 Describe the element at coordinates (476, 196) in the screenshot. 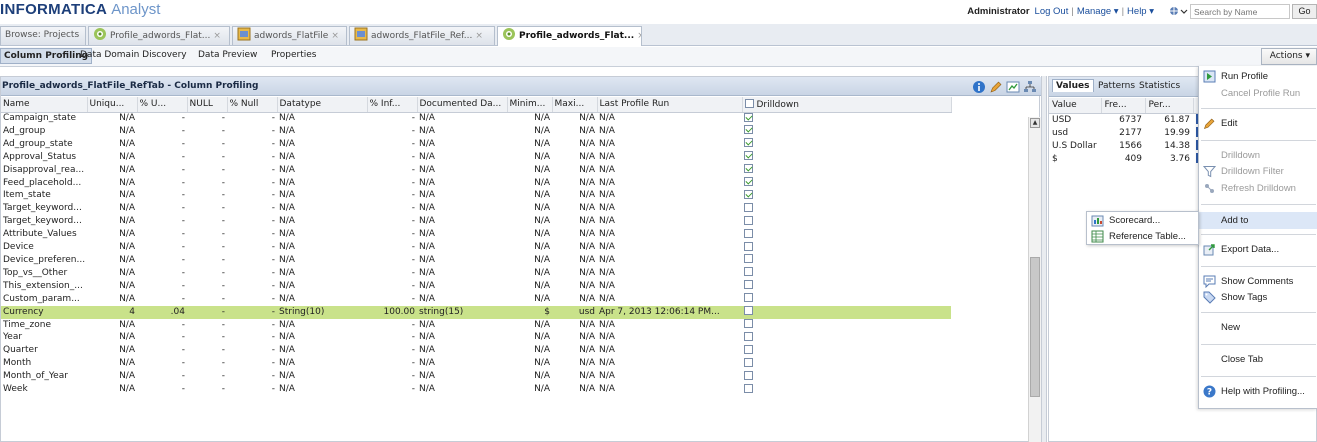

I see `table-row: Item_state N/A - - - N/A - N/A N/A N/A N/A` at that location.